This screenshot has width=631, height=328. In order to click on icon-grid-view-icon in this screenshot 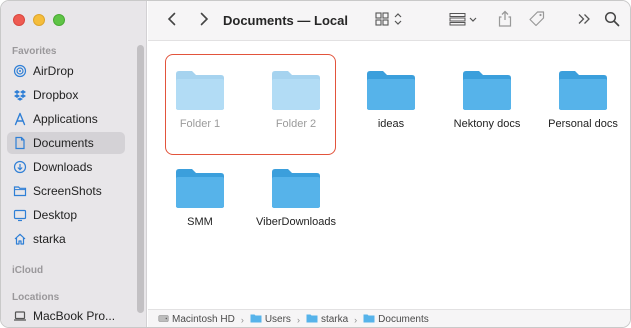, I will do `click(390, 21)`.